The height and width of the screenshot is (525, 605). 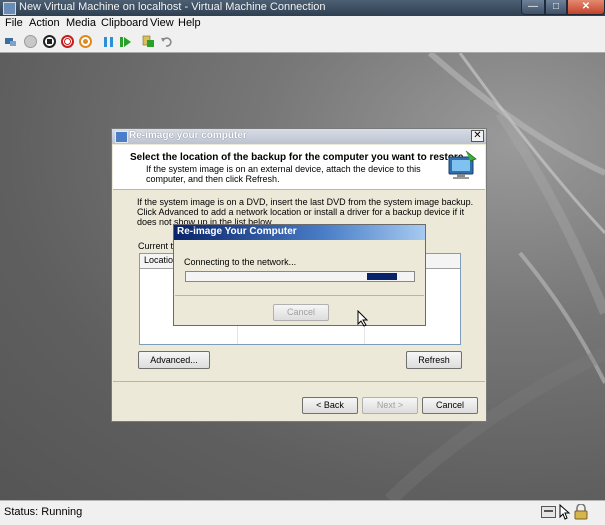 What do you see at coordinates (189, 23) in the screenshot?
I see `menu-help: Help` at bounding box center [189, 23].